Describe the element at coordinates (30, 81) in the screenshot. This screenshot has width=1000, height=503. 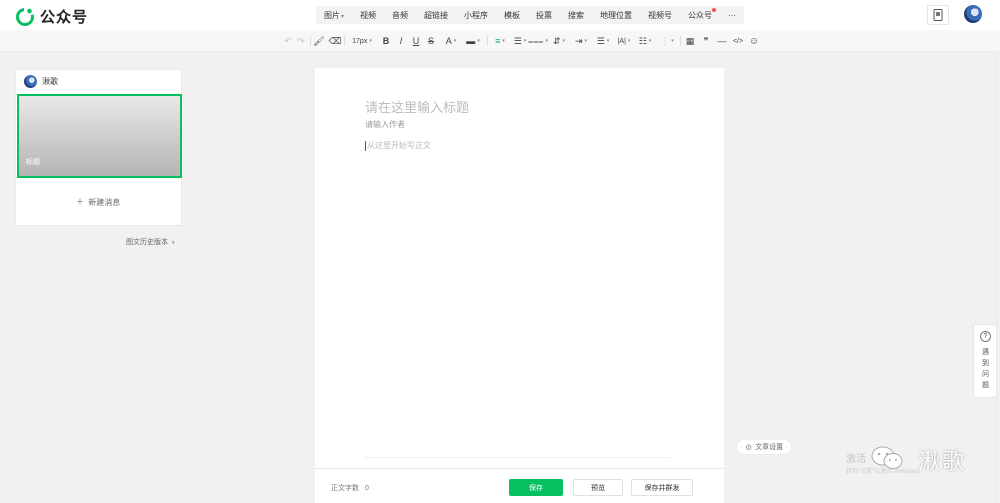
I see `account-avatar` at that location.